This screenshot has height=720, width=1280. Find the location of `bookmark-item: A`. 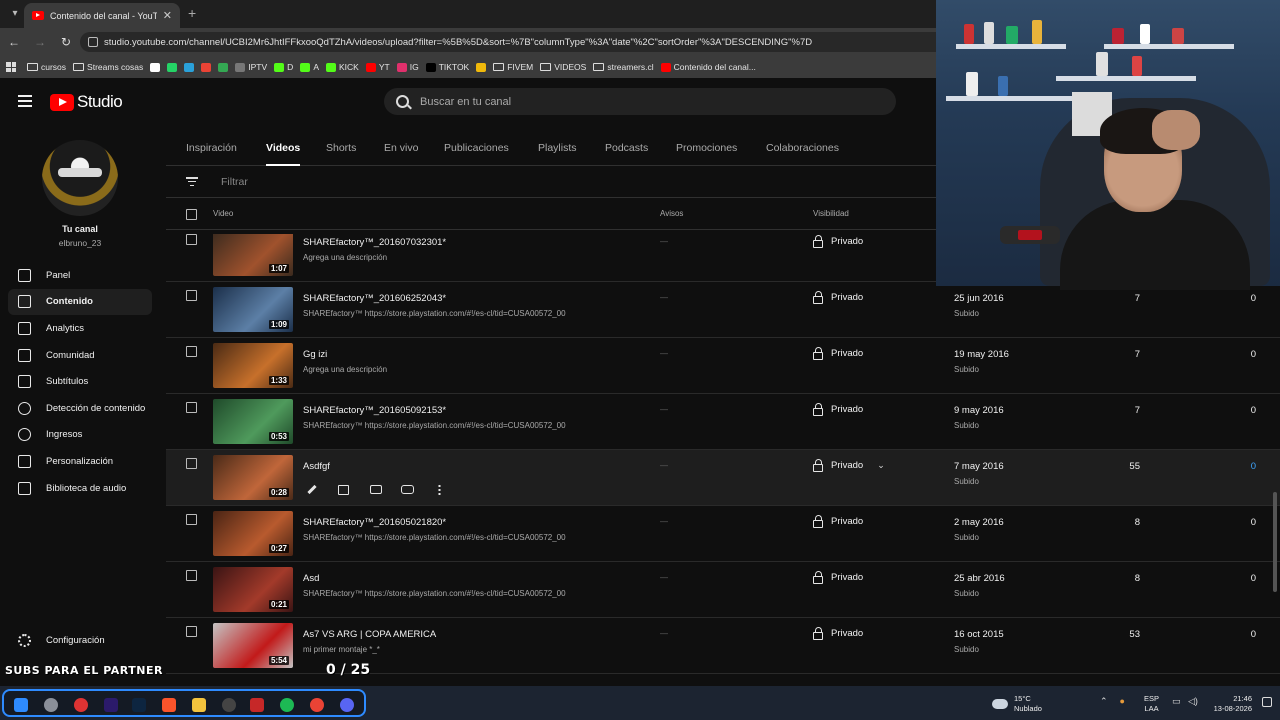

bookmark-item: A is located at coordinates (309, 67).